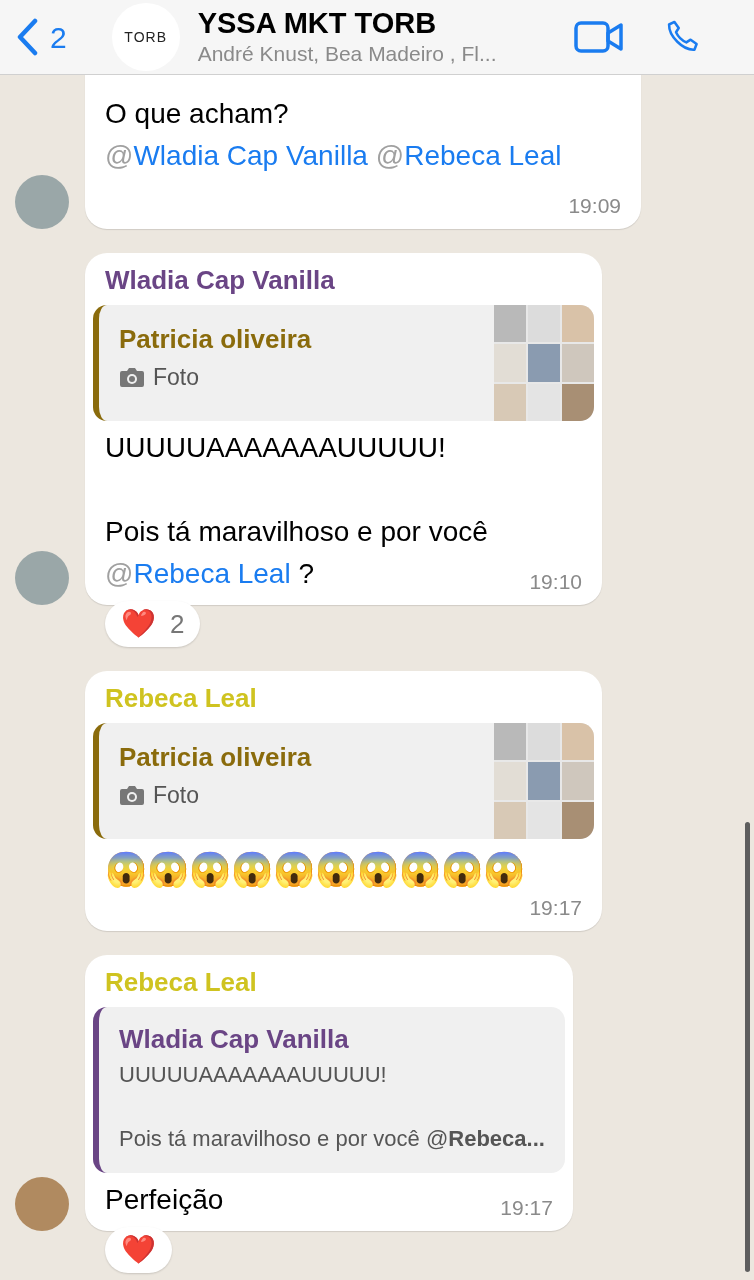  I want to click on emoji-text: 😱😱😱😱😱😱😱😱😱😱, so click(315, 869).